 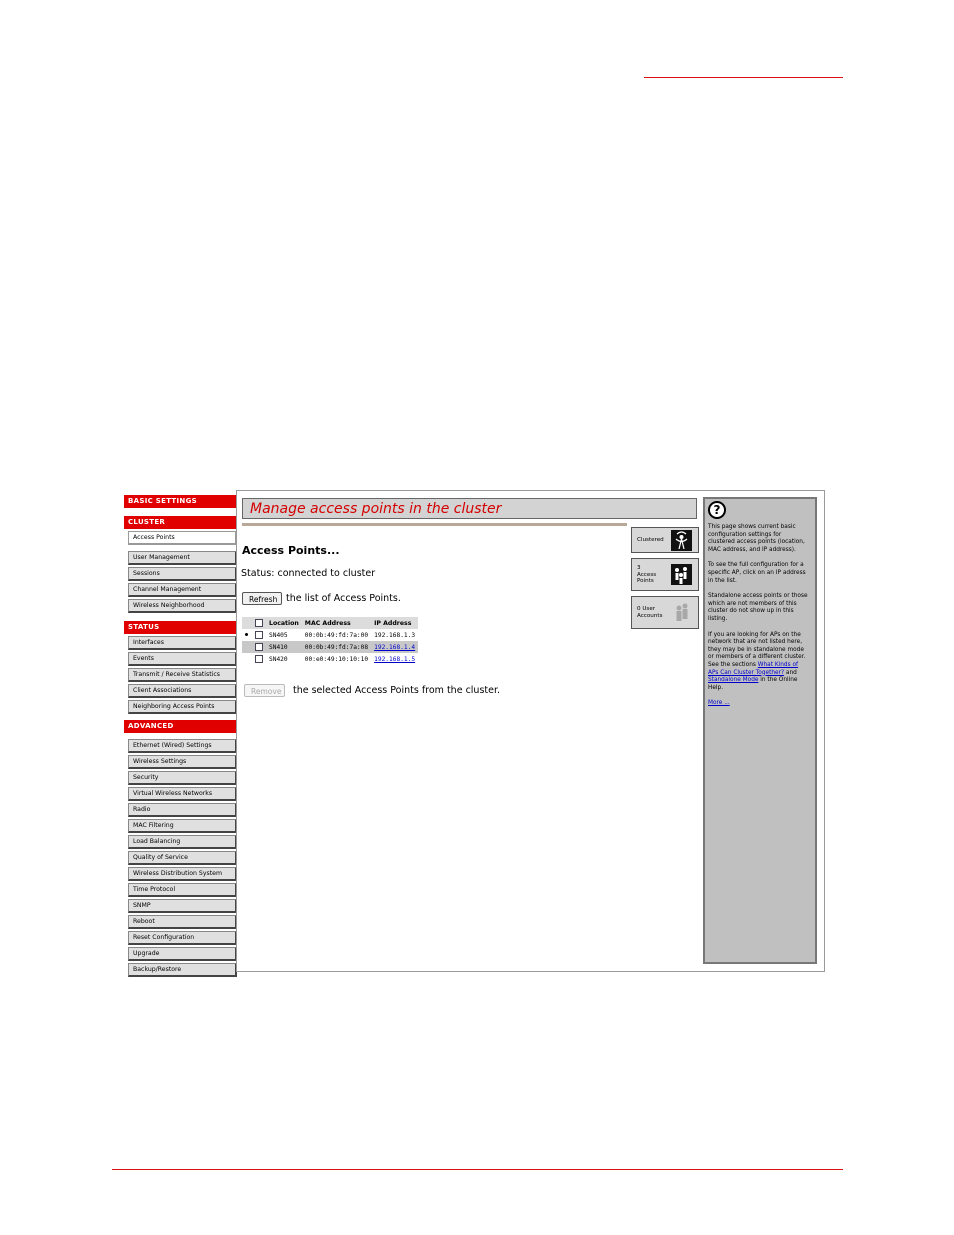 I want to click on row-ip-link: 192.168.1.5, so click(x=394, y=659).